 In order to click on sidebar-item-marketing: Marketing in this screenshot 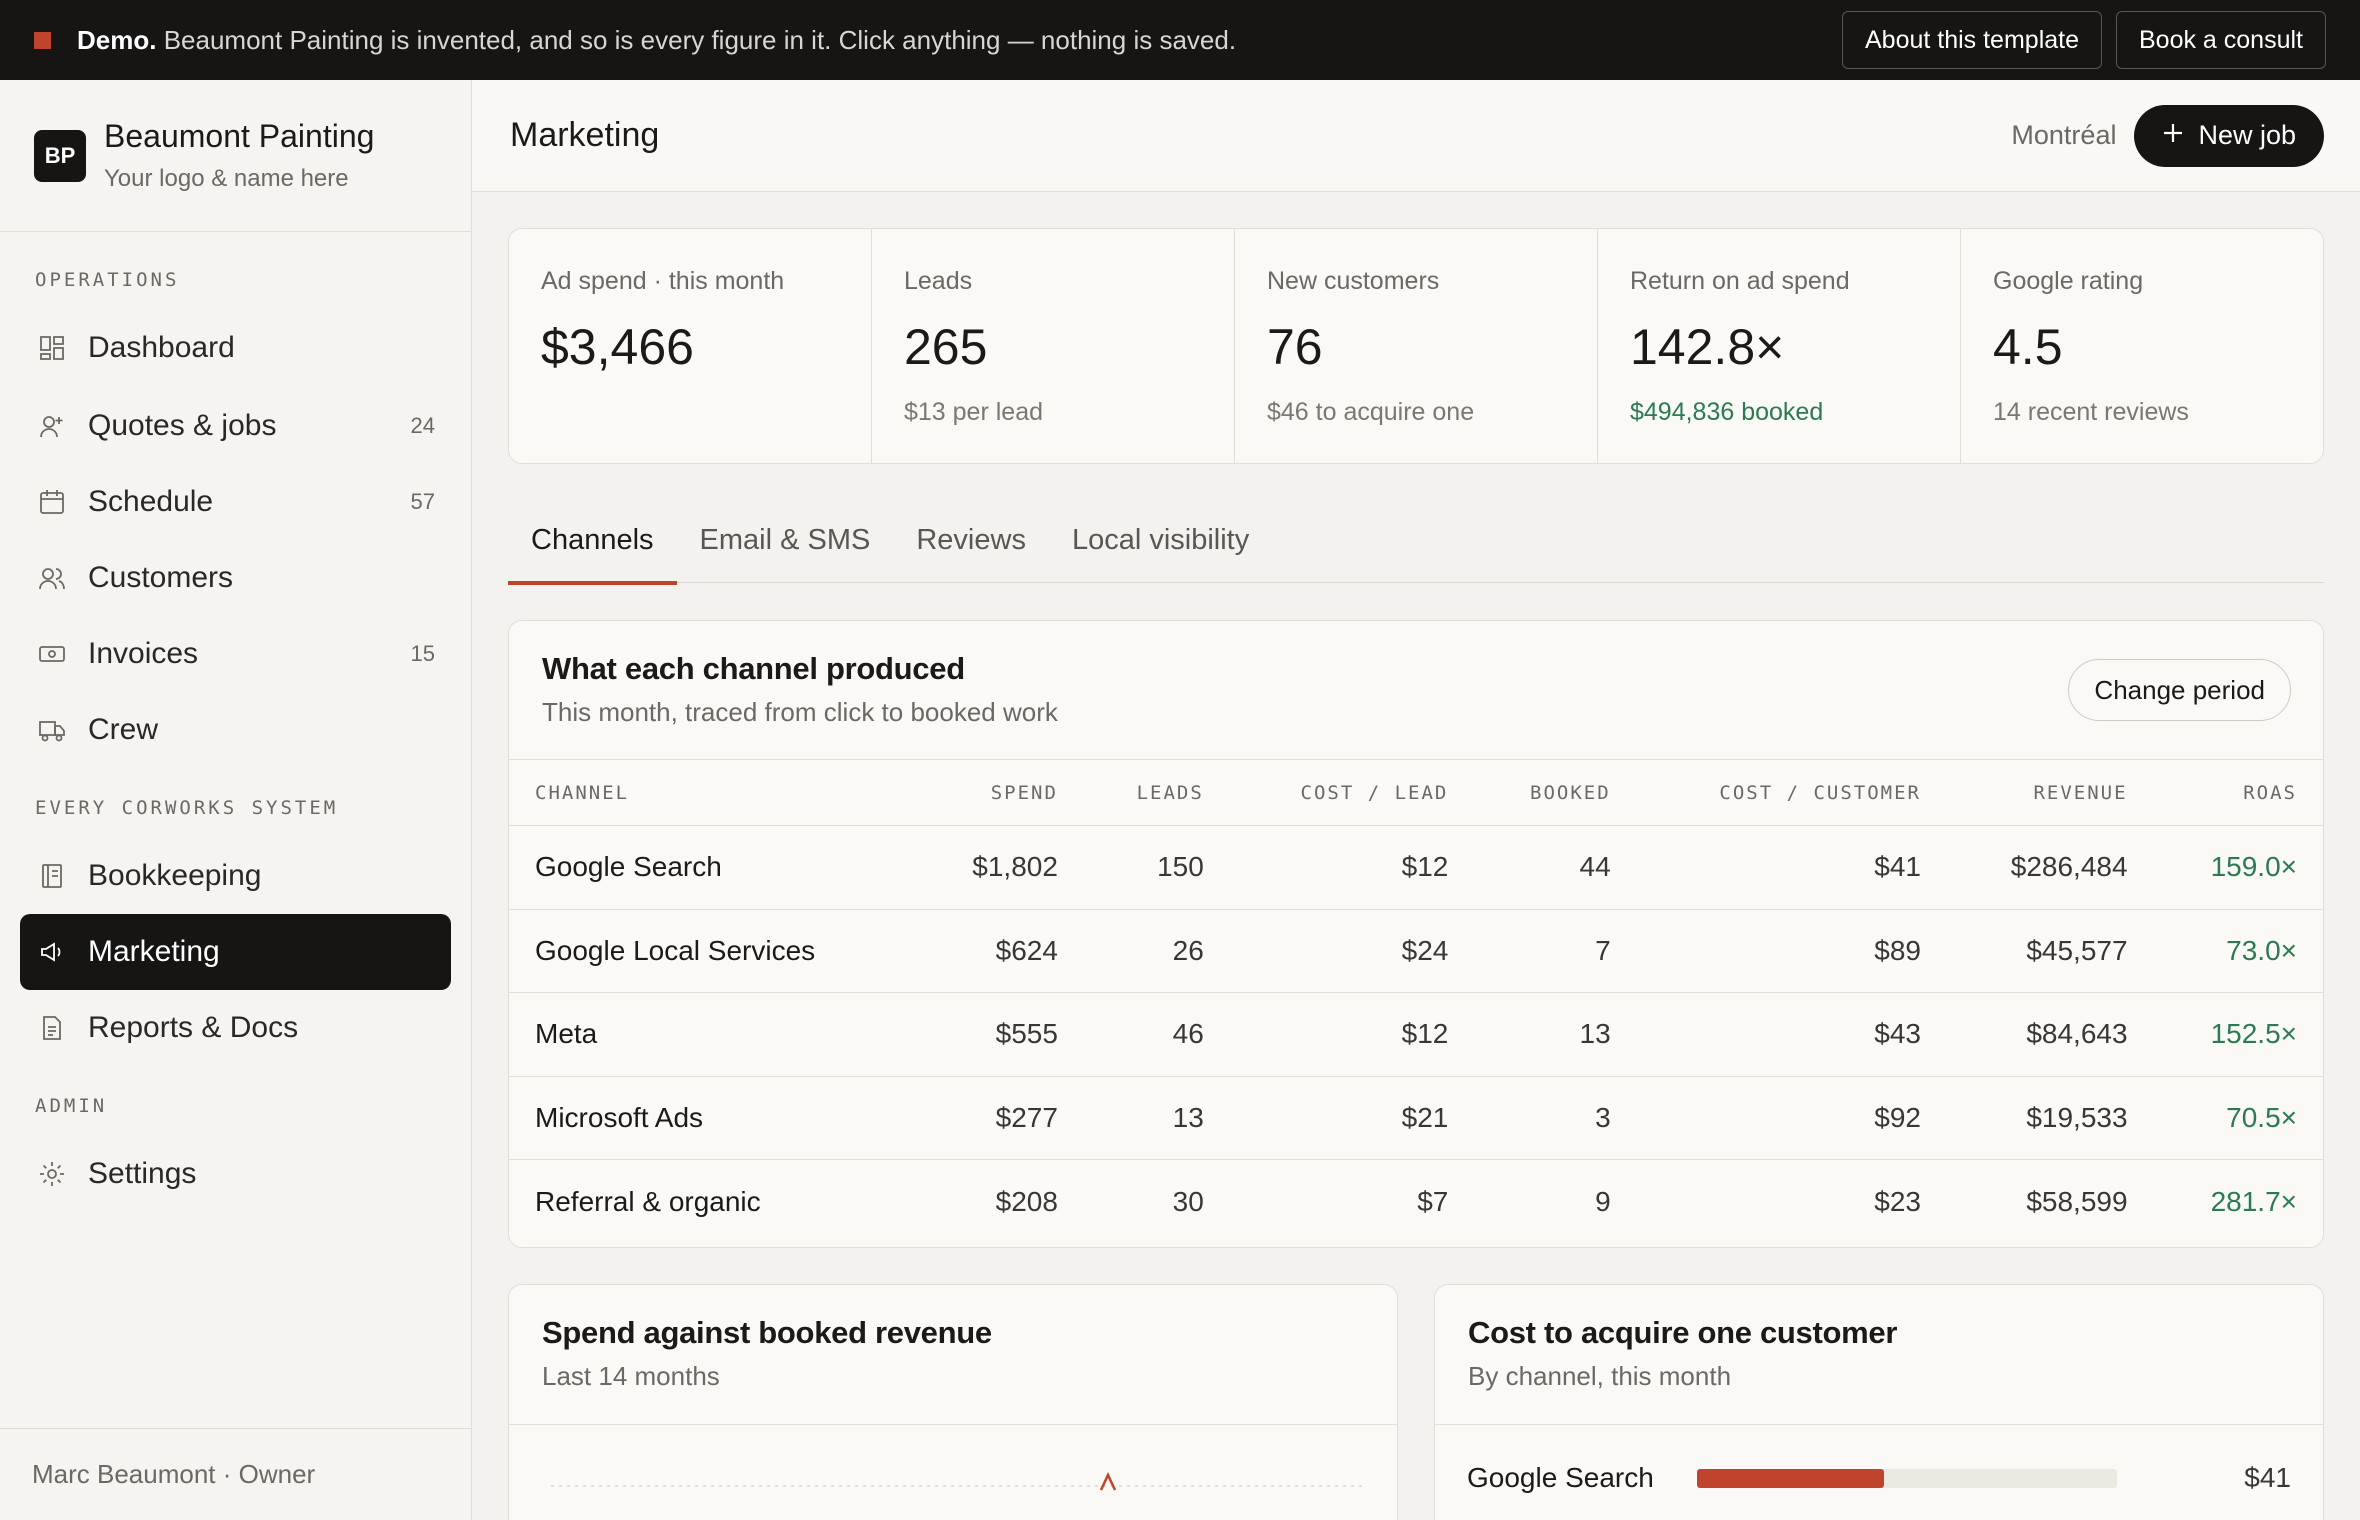, I will do `click(235, 952)`.